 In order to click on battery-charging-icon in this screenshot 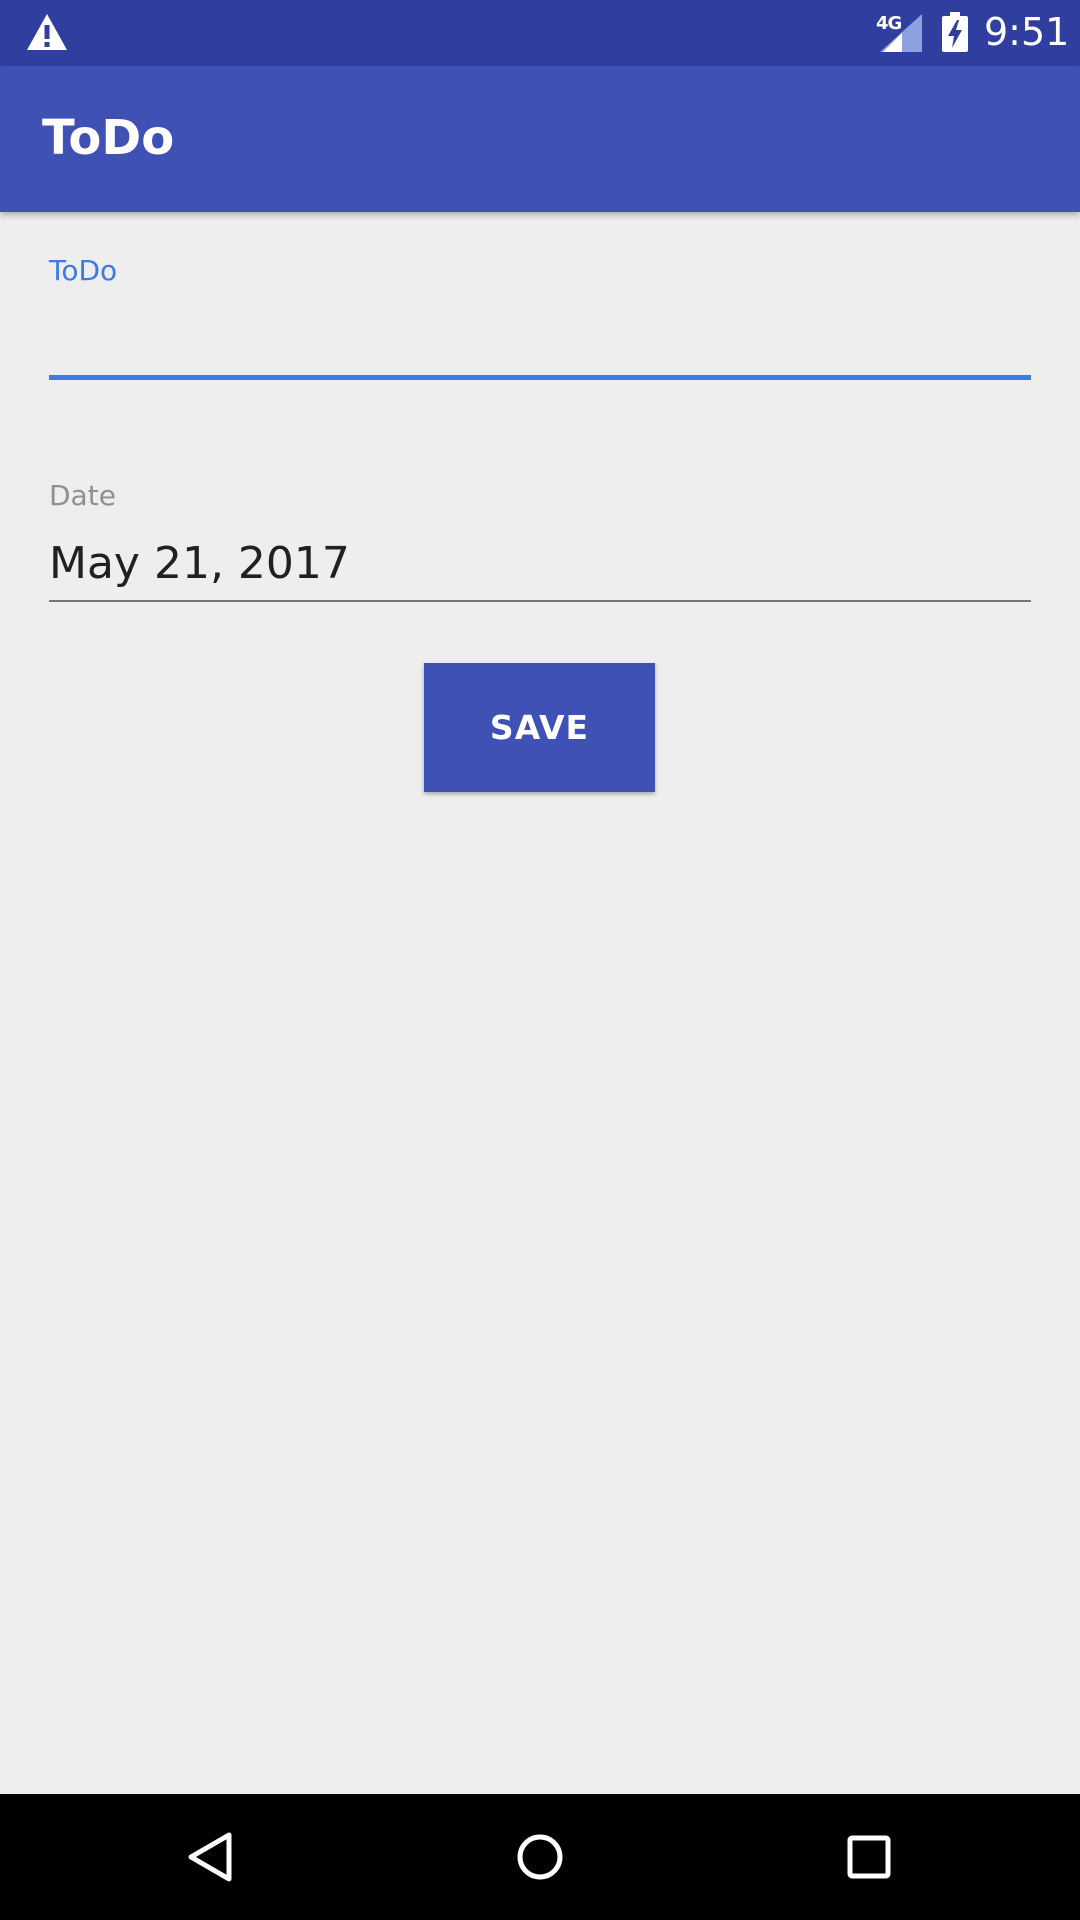, I will do `click(955, 32)`.